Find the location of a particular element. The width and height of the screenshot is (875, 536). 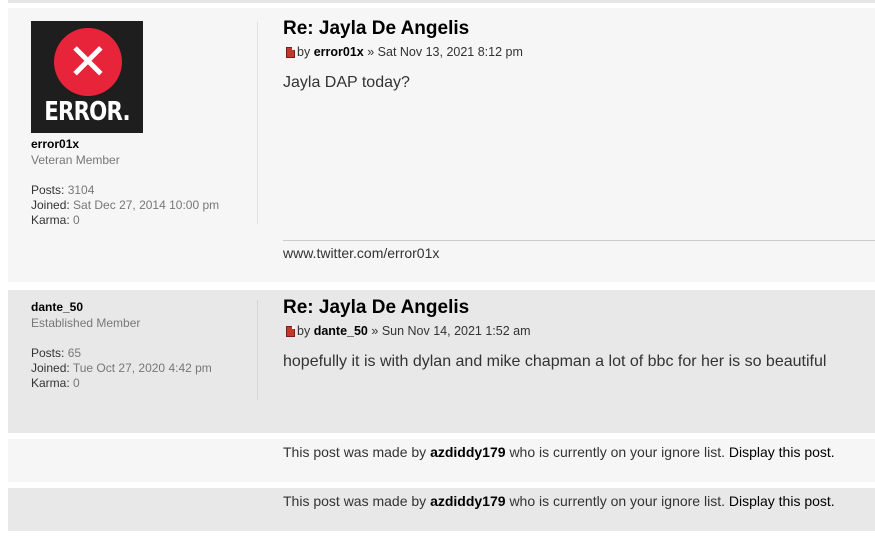

post-meta: by dante_50 » Sun Nov 14, 2021 1:52 am is located at coordinates (579, 331).